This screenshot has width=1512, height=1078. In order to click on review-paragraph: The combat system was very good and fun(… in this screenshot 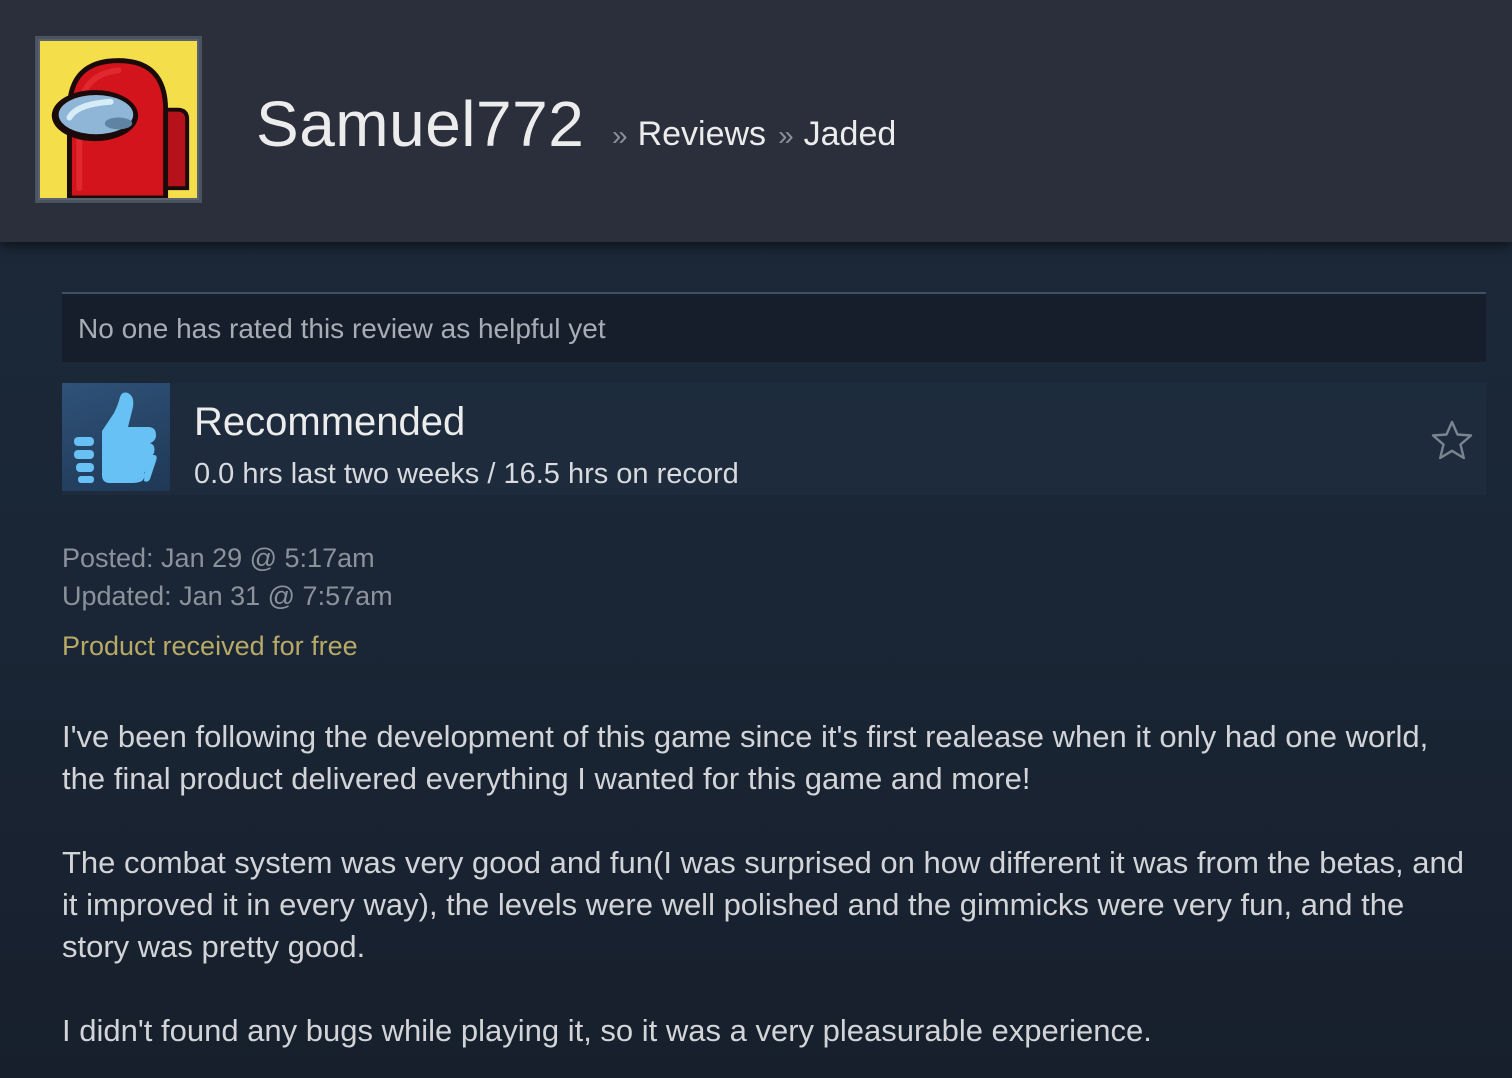, I will do `click(763, 904)`.